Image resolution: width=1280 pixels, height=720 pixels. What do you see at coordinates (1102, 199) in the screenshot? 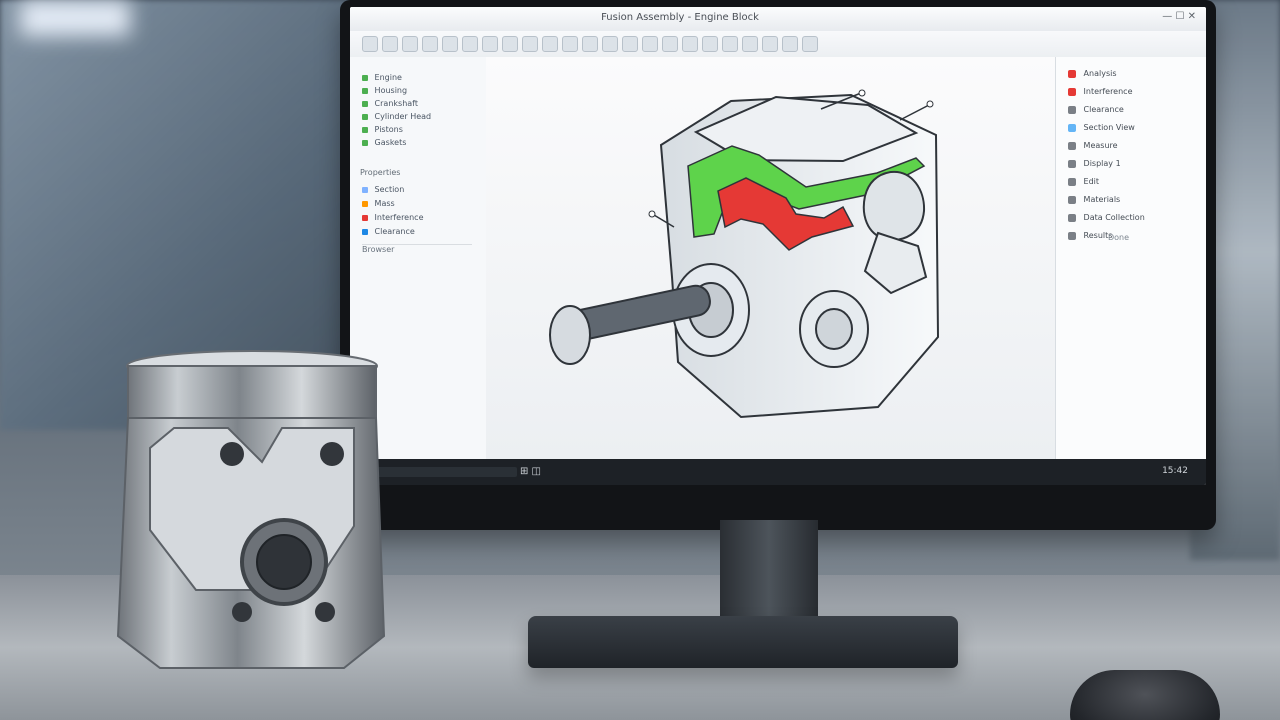
I see `panel-item-label: Materials` at bounding box center [1102, 199].